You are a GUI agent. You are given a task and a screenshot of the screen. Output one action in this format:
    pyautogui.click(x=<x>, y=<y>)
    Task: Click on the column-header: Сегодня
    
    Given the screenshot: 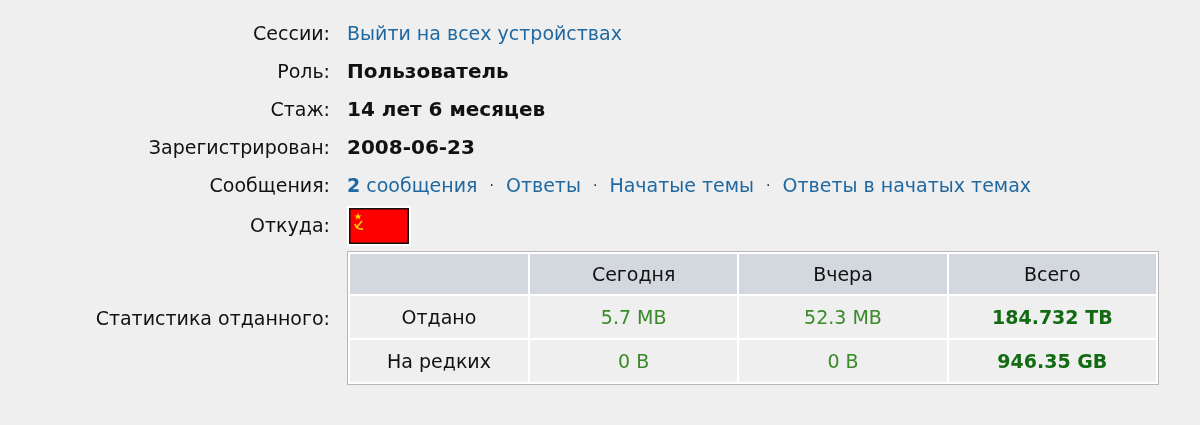 What is the action you would take?
    pyautogui.click(x=634, y=274)
    